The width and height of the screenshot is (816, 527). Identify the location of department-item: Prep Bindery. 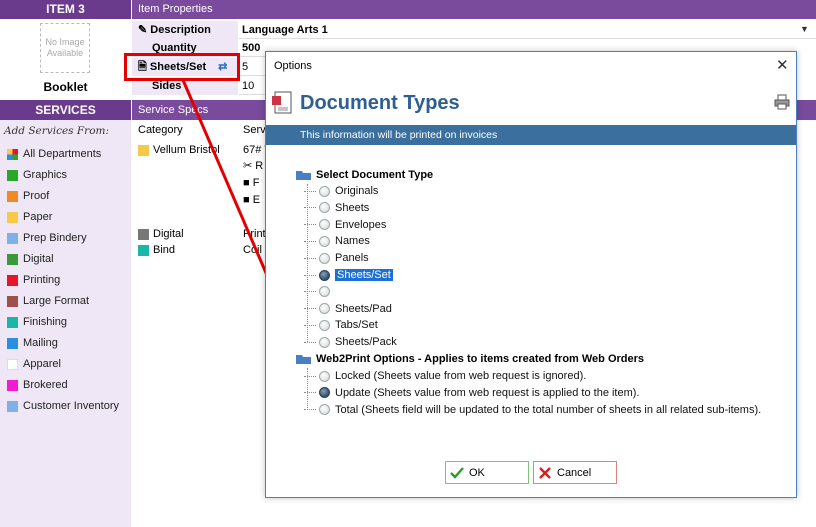
(47, 238).